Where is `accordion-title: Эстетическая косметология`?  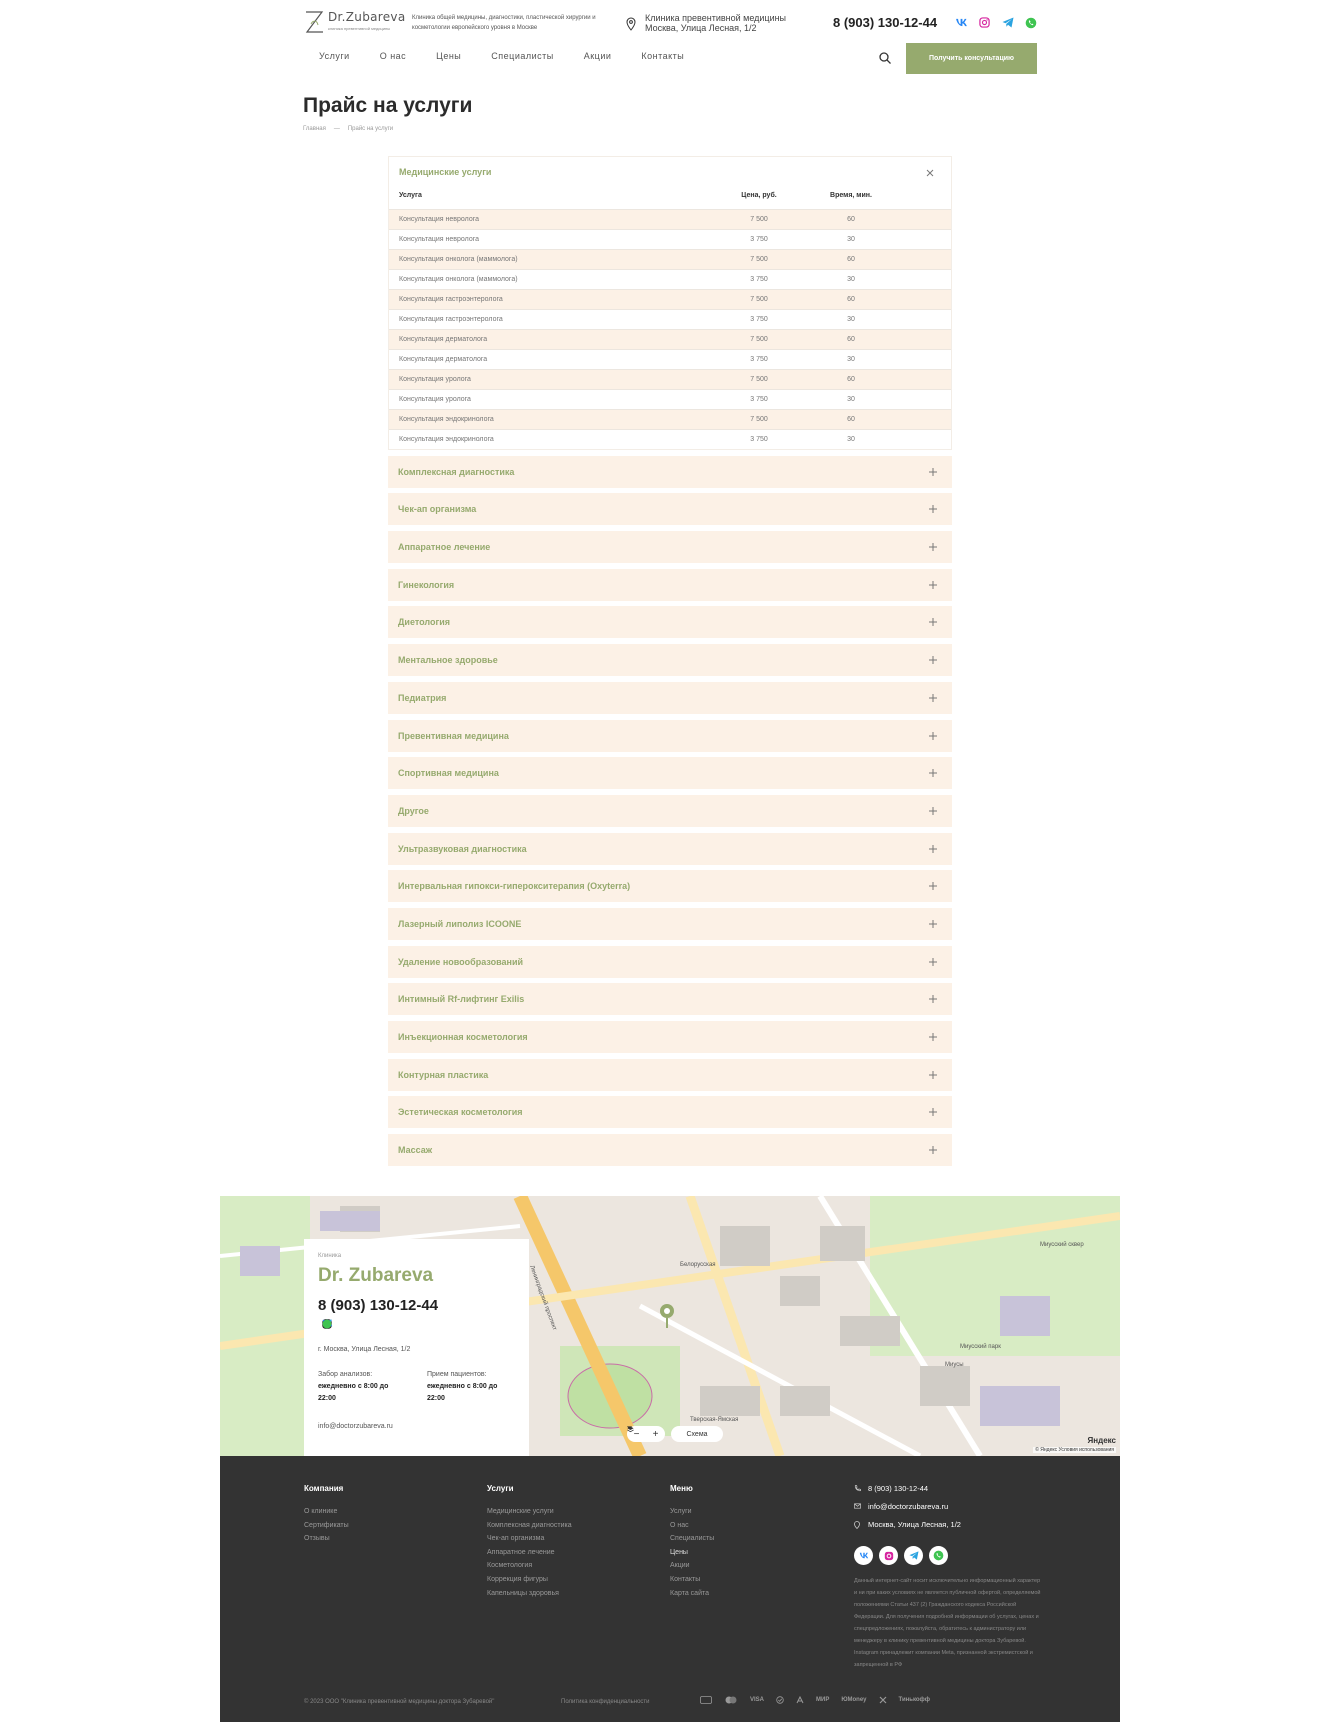
accordion-title: Эстетическая косметология is located at coordinates (460, 1112).